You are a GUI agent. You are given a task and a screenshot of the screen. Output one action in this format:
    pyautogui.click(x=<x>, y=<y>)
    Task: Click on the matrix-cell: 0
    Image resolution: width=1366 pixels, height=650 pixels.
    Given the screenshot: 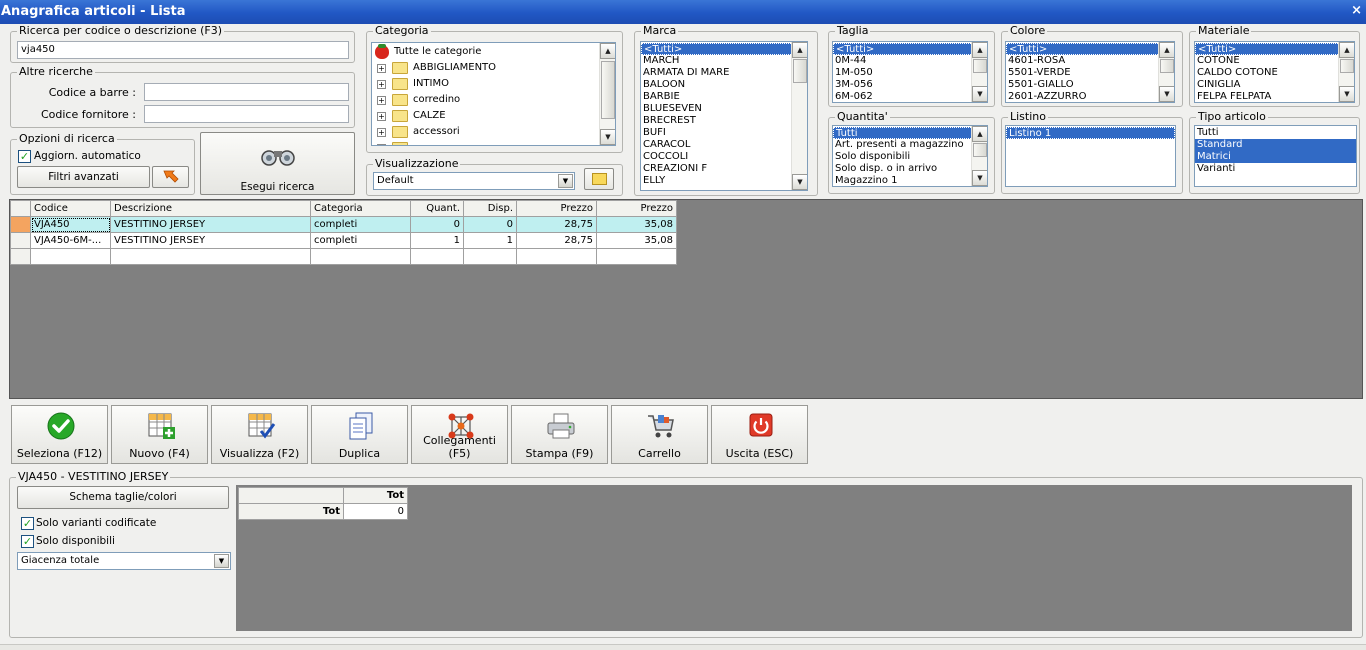 What is the action you would take?
    pyautogui.click(x=375, y=511)
    